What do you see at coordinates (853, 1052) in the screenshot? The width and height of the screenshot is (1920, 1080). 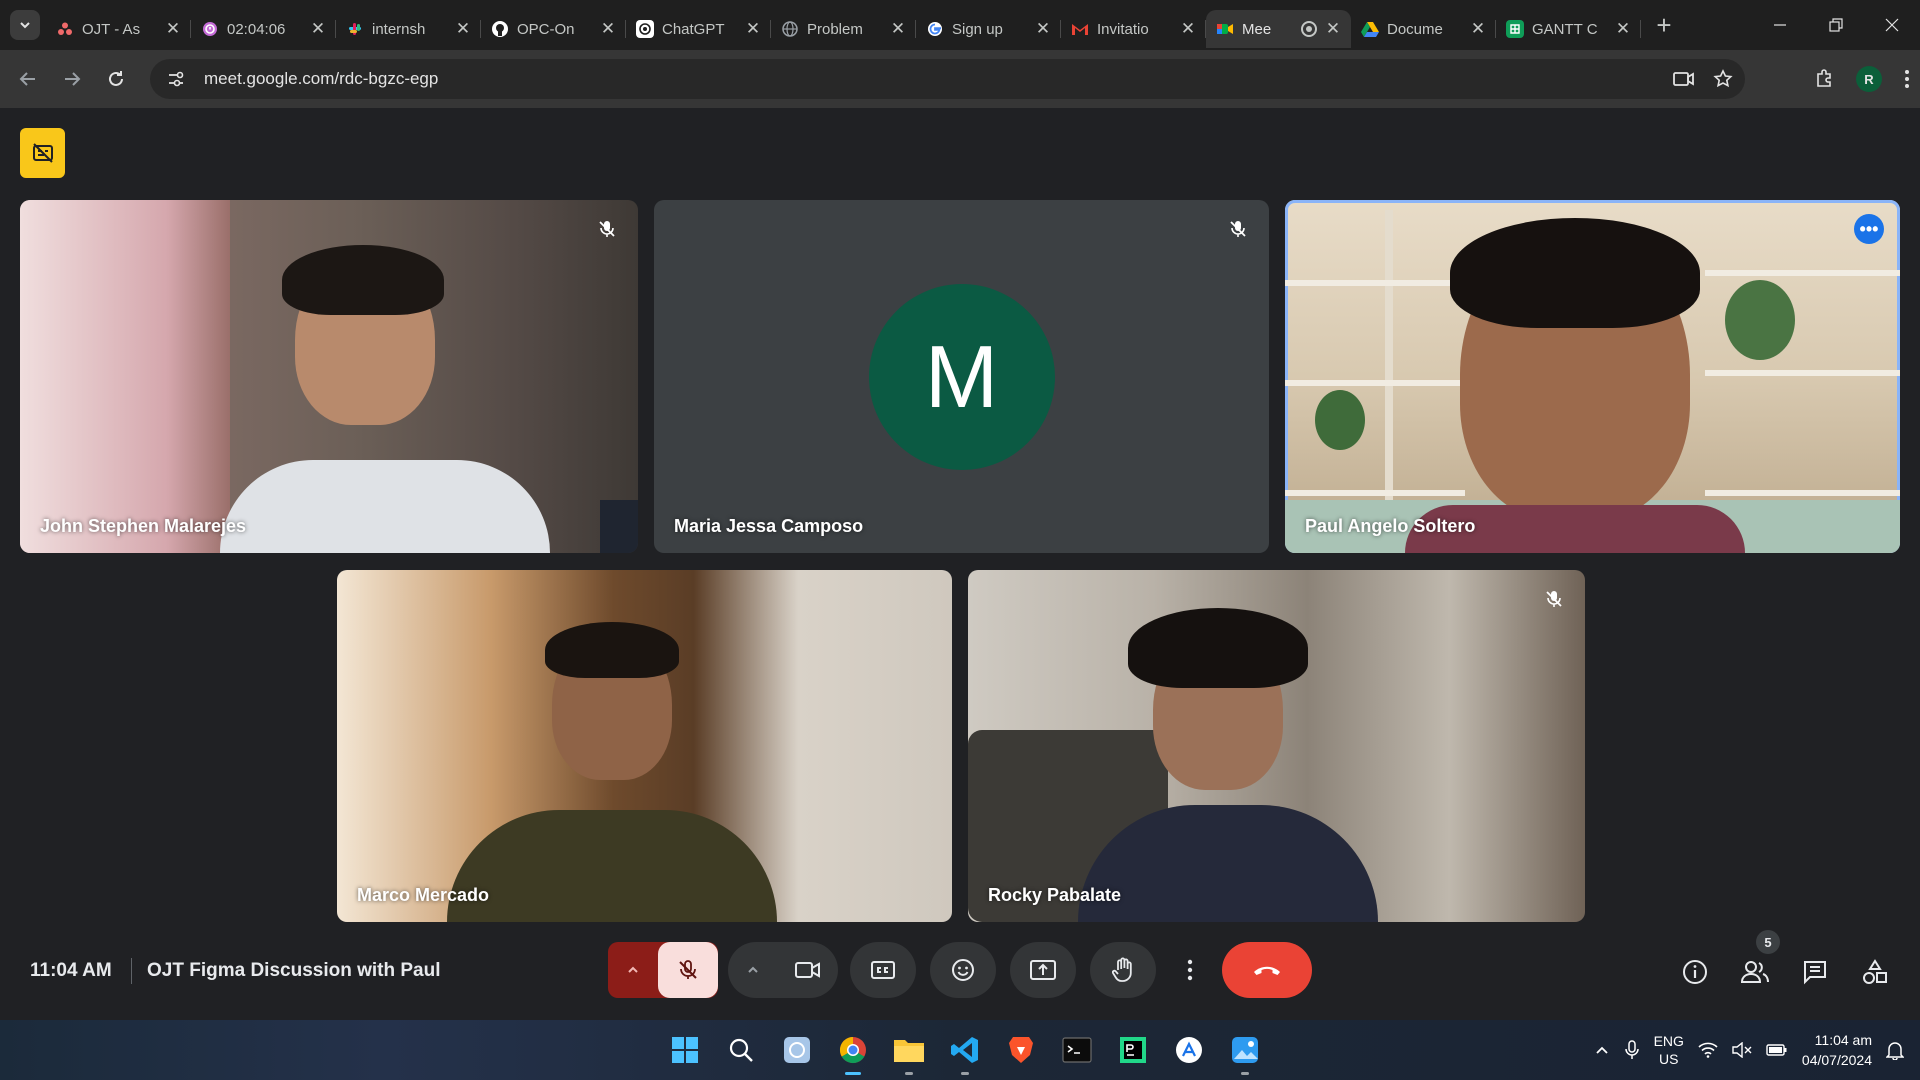 I see `taskbar-app-chrome` at bounding box center [853, 1052].